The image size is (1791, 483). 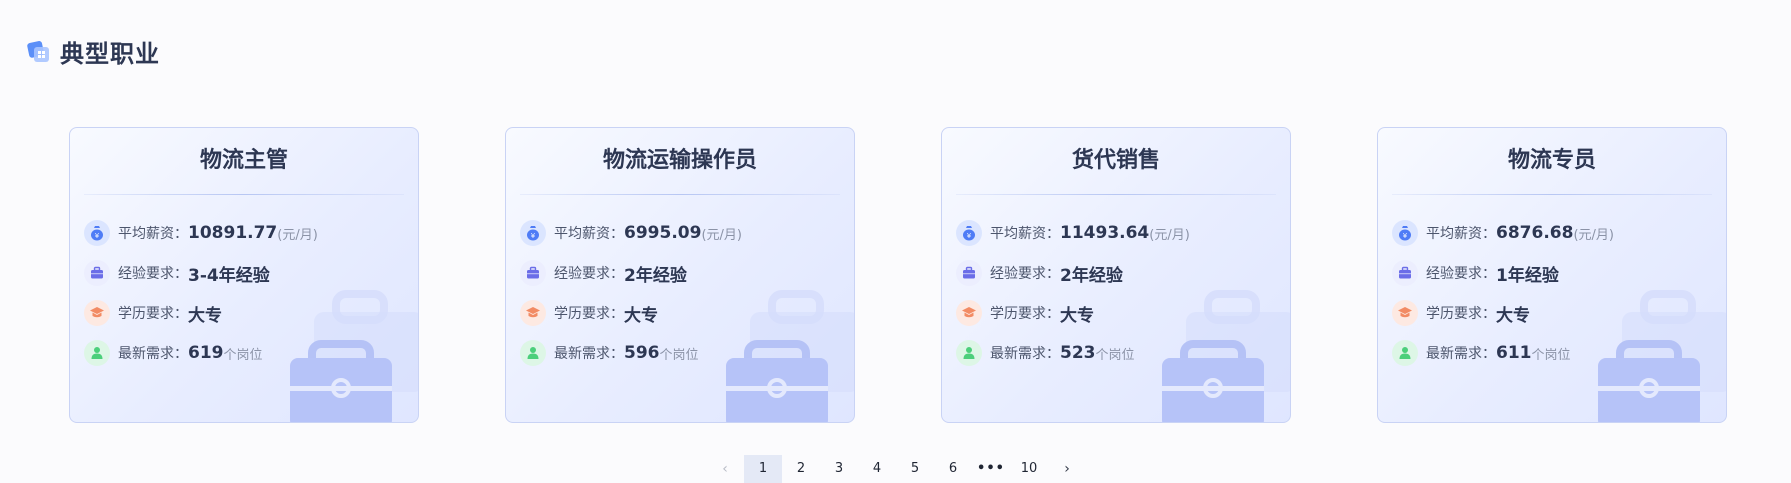 I want to click on experience-row: 经验要求： 1年经验, so click(x=1559, y=273).